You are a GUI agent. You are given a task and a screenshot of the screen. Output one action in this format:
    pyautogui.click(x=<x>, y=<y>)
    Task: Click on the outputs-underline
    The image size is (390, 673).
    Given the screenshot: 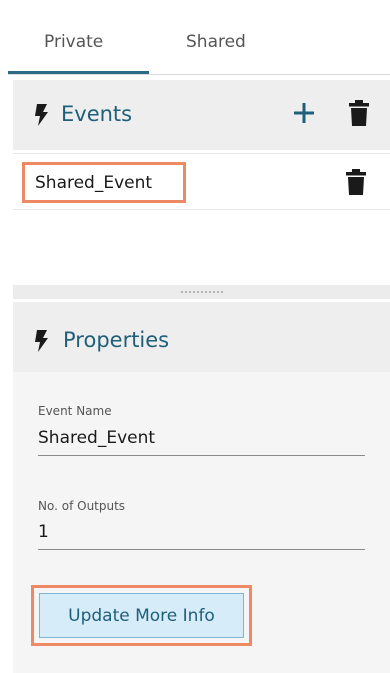 What is the action you would take?
    pyautogui.click(x=201, y=549)
    